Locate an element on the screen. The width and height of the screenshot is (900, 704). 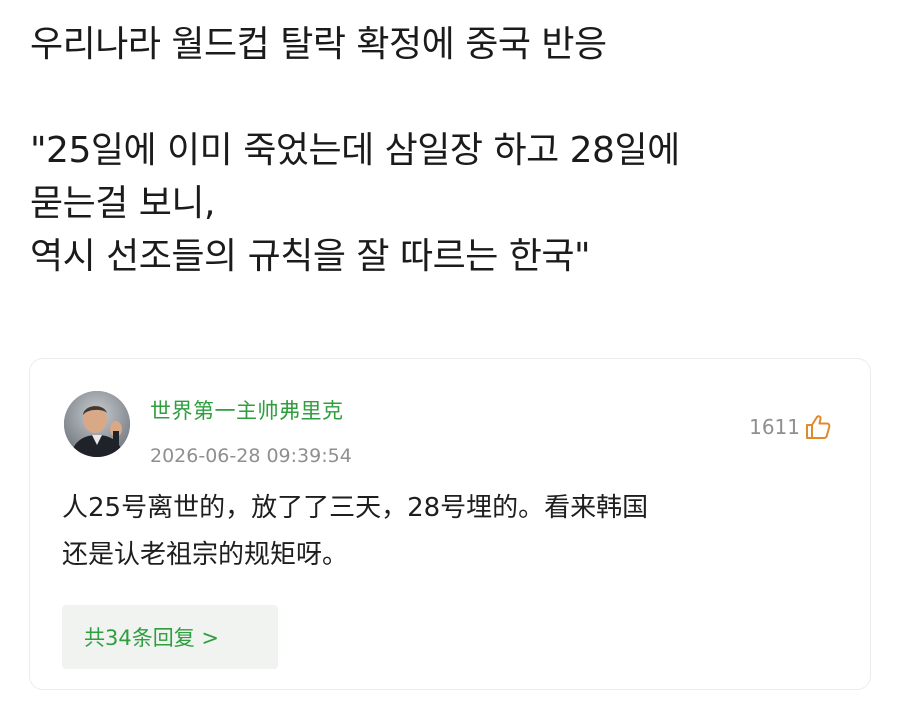
like-count: 1611 is located at coordinates (774, 427).